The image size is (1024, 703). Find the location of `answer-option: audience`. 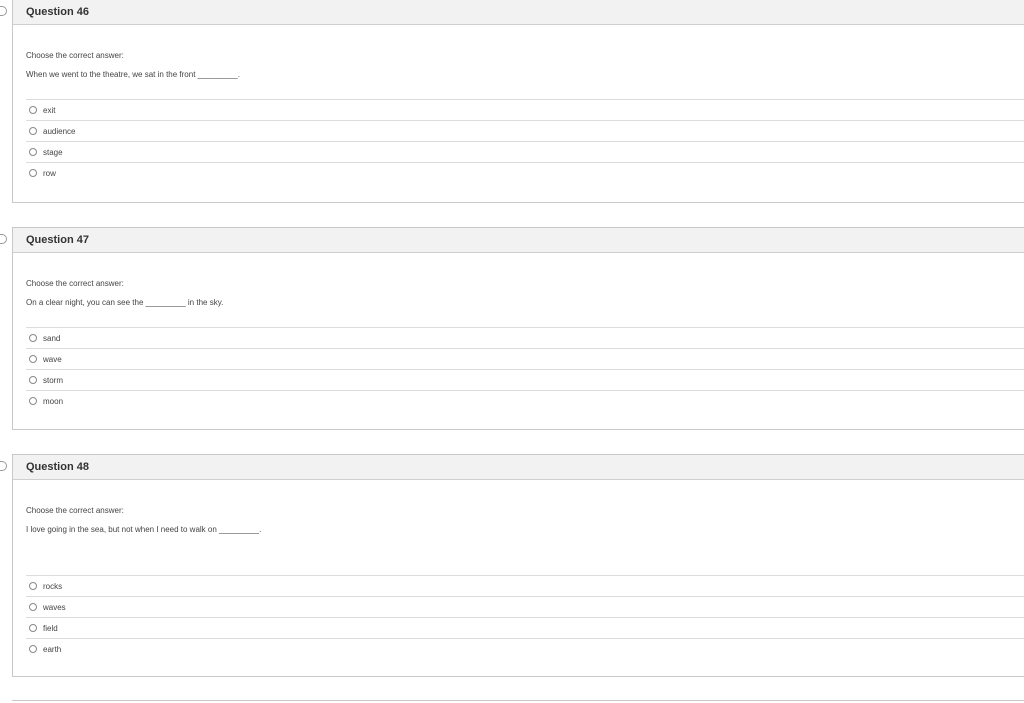

answer-option: audience is located at coordinates (525, 130).